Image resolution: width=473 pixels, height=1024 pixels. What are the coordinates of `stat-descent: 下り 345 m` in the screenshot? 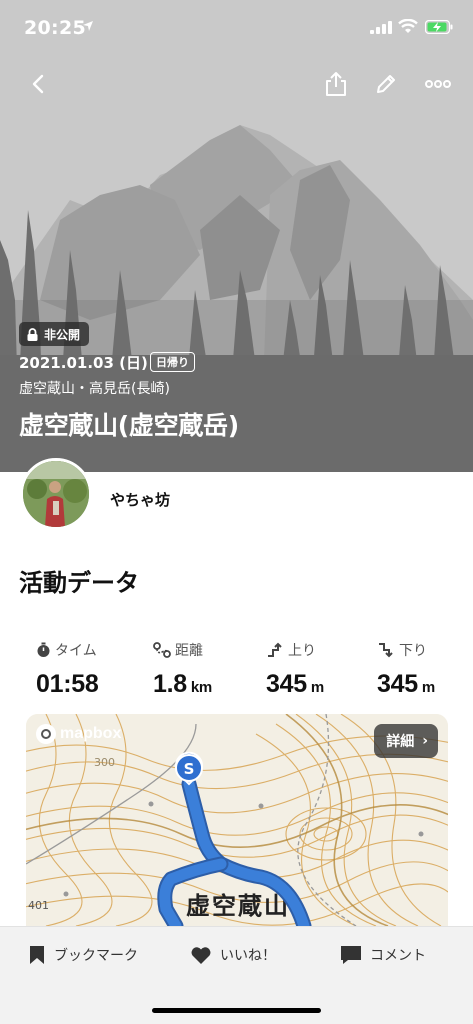 It's located at (425, 669).